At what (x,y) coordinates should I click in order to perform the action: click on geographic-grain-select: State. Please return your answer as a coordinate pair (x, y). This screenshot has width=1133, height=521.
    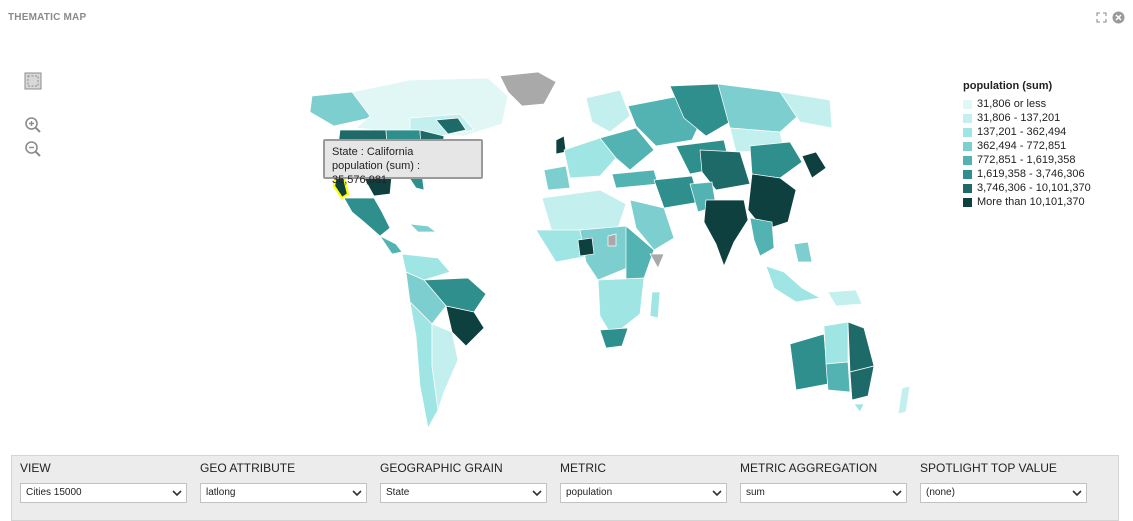
    Looking at the image, I should click on (463, 493).